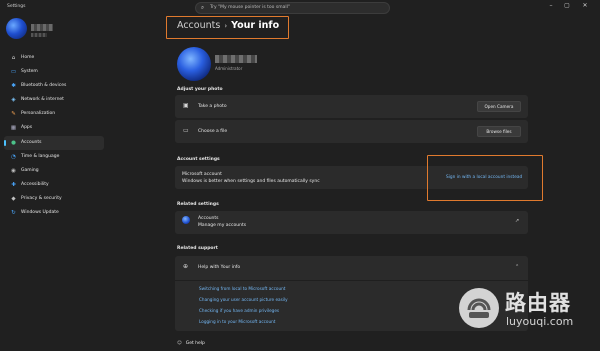 This screenshot has height=351, width=600. Describe the element at coordinates (239, 310) in the screenshot. I see `support-link: Checking if you have admin privileges` at that location.